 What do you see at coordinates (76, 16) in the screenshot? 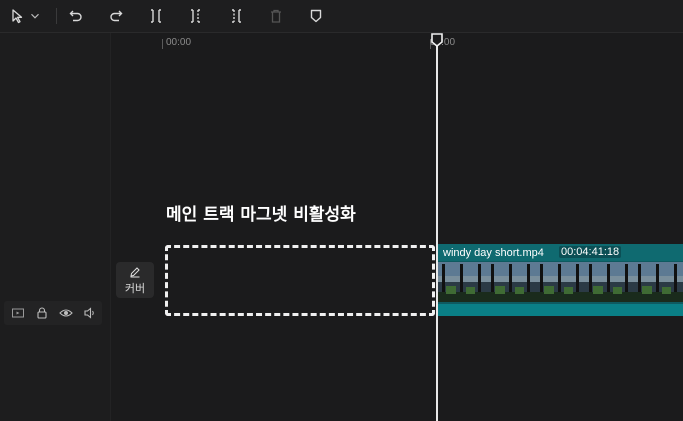
I see `undo-icon` at bounding box center [76, 16].